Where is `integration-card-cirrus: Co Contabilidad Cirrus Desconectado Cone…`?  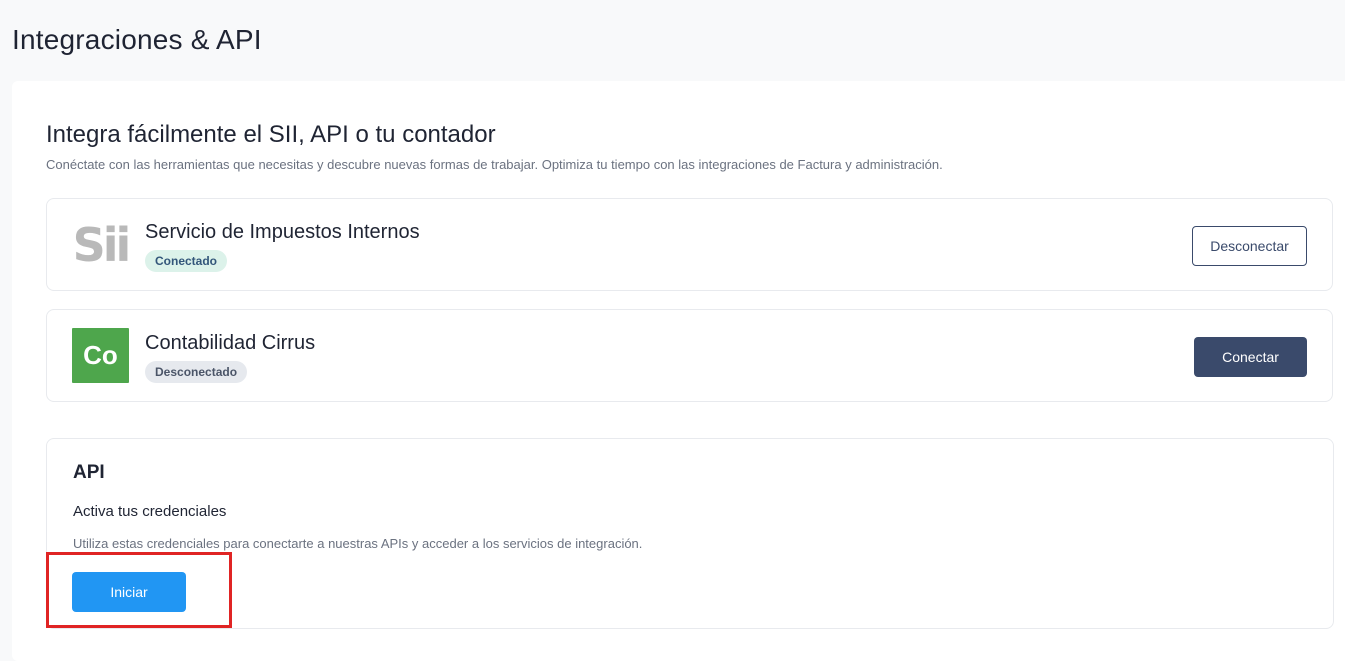
integration-card-cirrus: Co Contabilidad Cirrus Desconectado Cone… is located at coordinates (689, 355).